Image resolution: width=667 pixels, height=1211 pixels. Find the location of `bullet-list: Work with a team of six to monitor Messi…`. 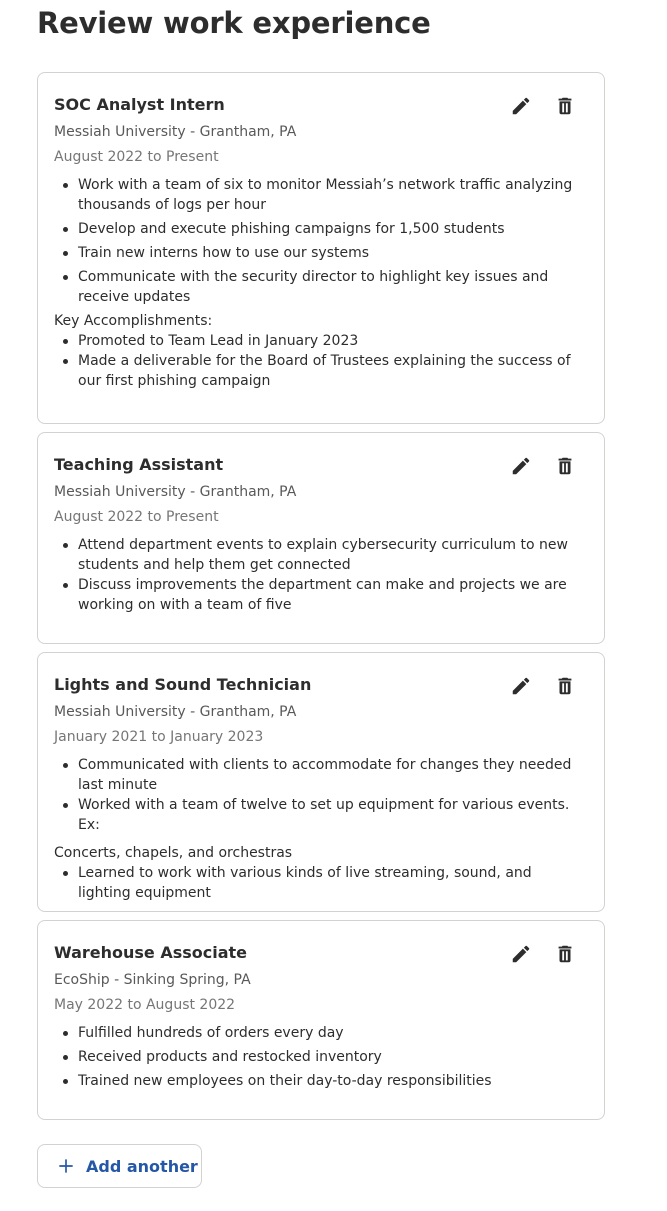

bullet-list: Work with a team of six to monitor Messi… is located at coordinates (321, 241).